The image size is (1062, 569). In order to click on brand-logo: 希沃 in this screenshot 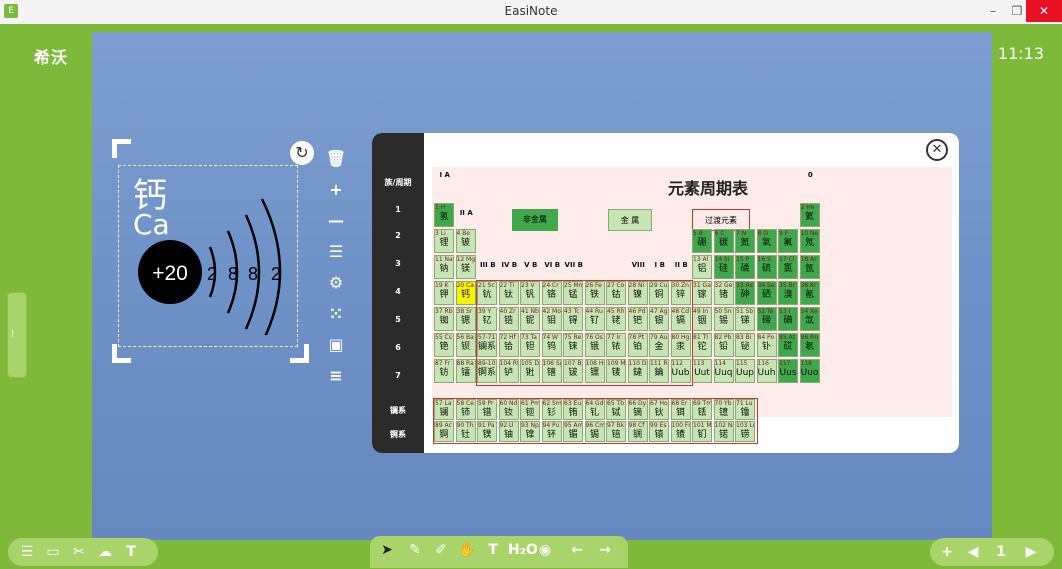, I will do `click(51, 57)`.